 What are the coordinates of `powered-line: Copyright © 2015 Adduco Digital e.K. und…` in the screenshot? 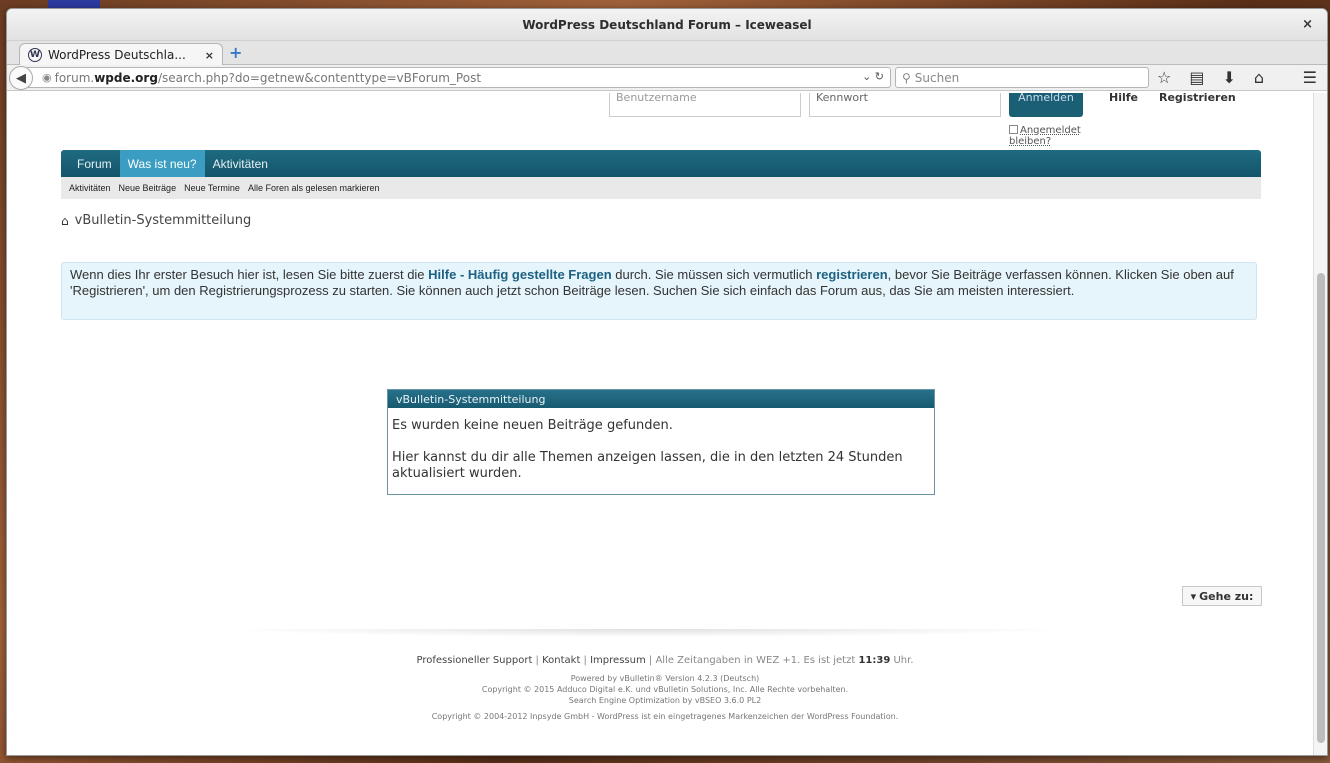 It's located at (665, 689).